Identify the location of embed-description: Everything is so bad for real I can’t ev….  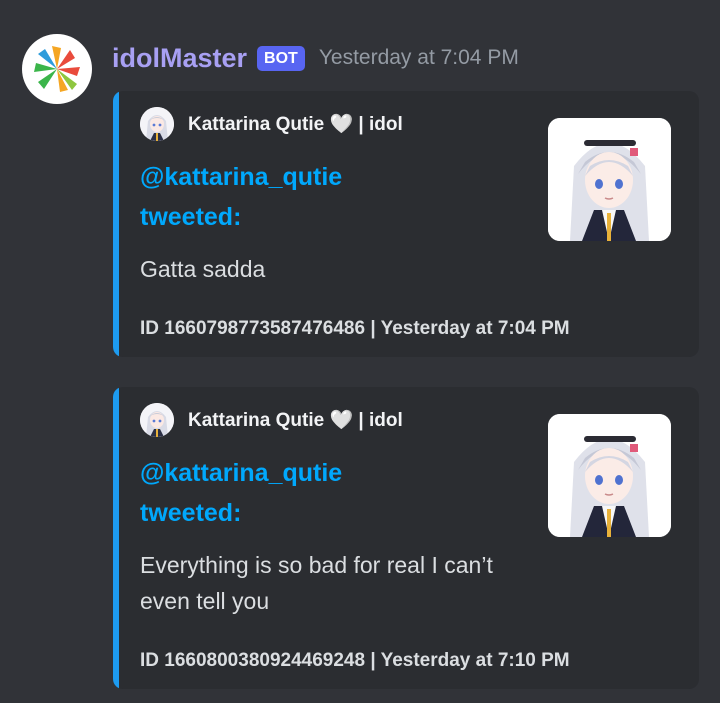
(316, 583).